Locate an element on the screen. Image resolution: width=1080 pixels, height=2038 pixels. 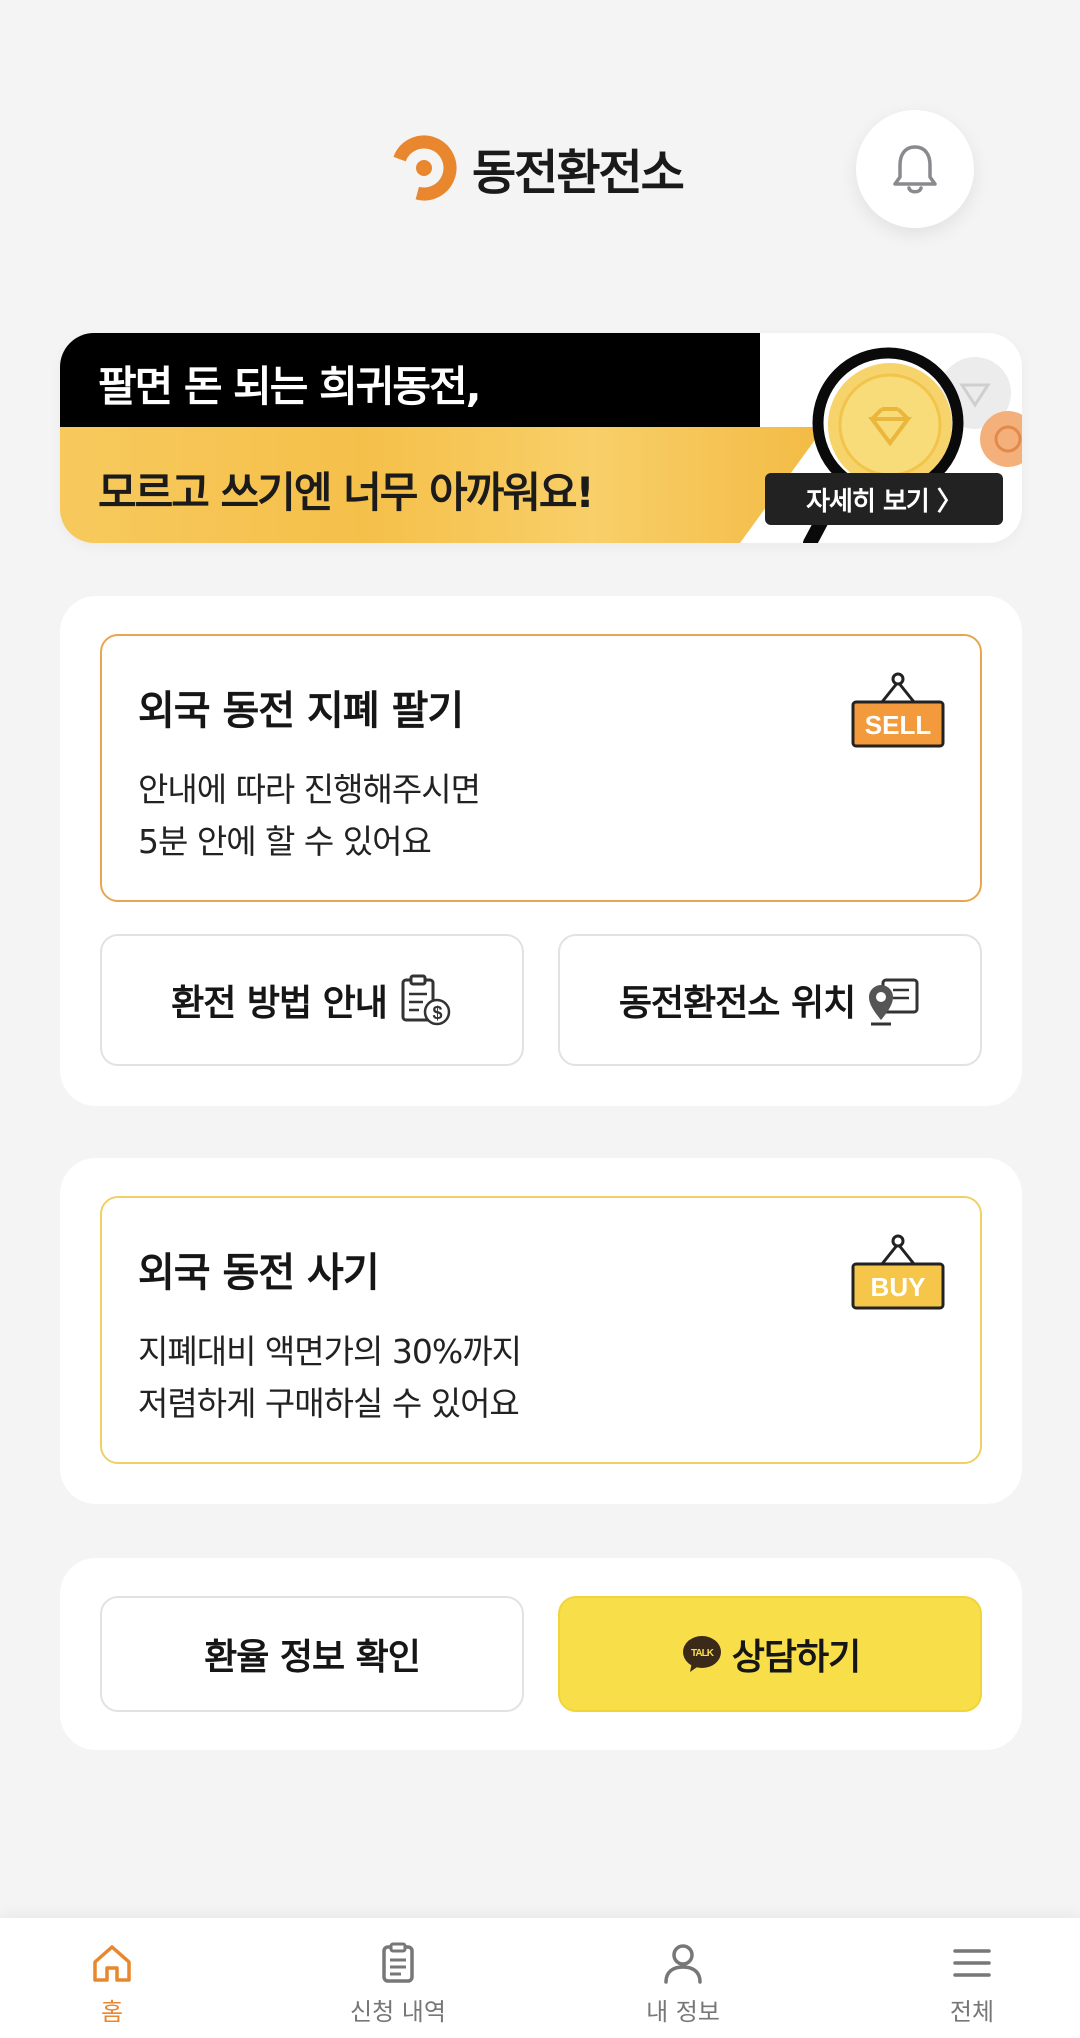
tab-home: 홈 is located at coordinates (112, 1978).